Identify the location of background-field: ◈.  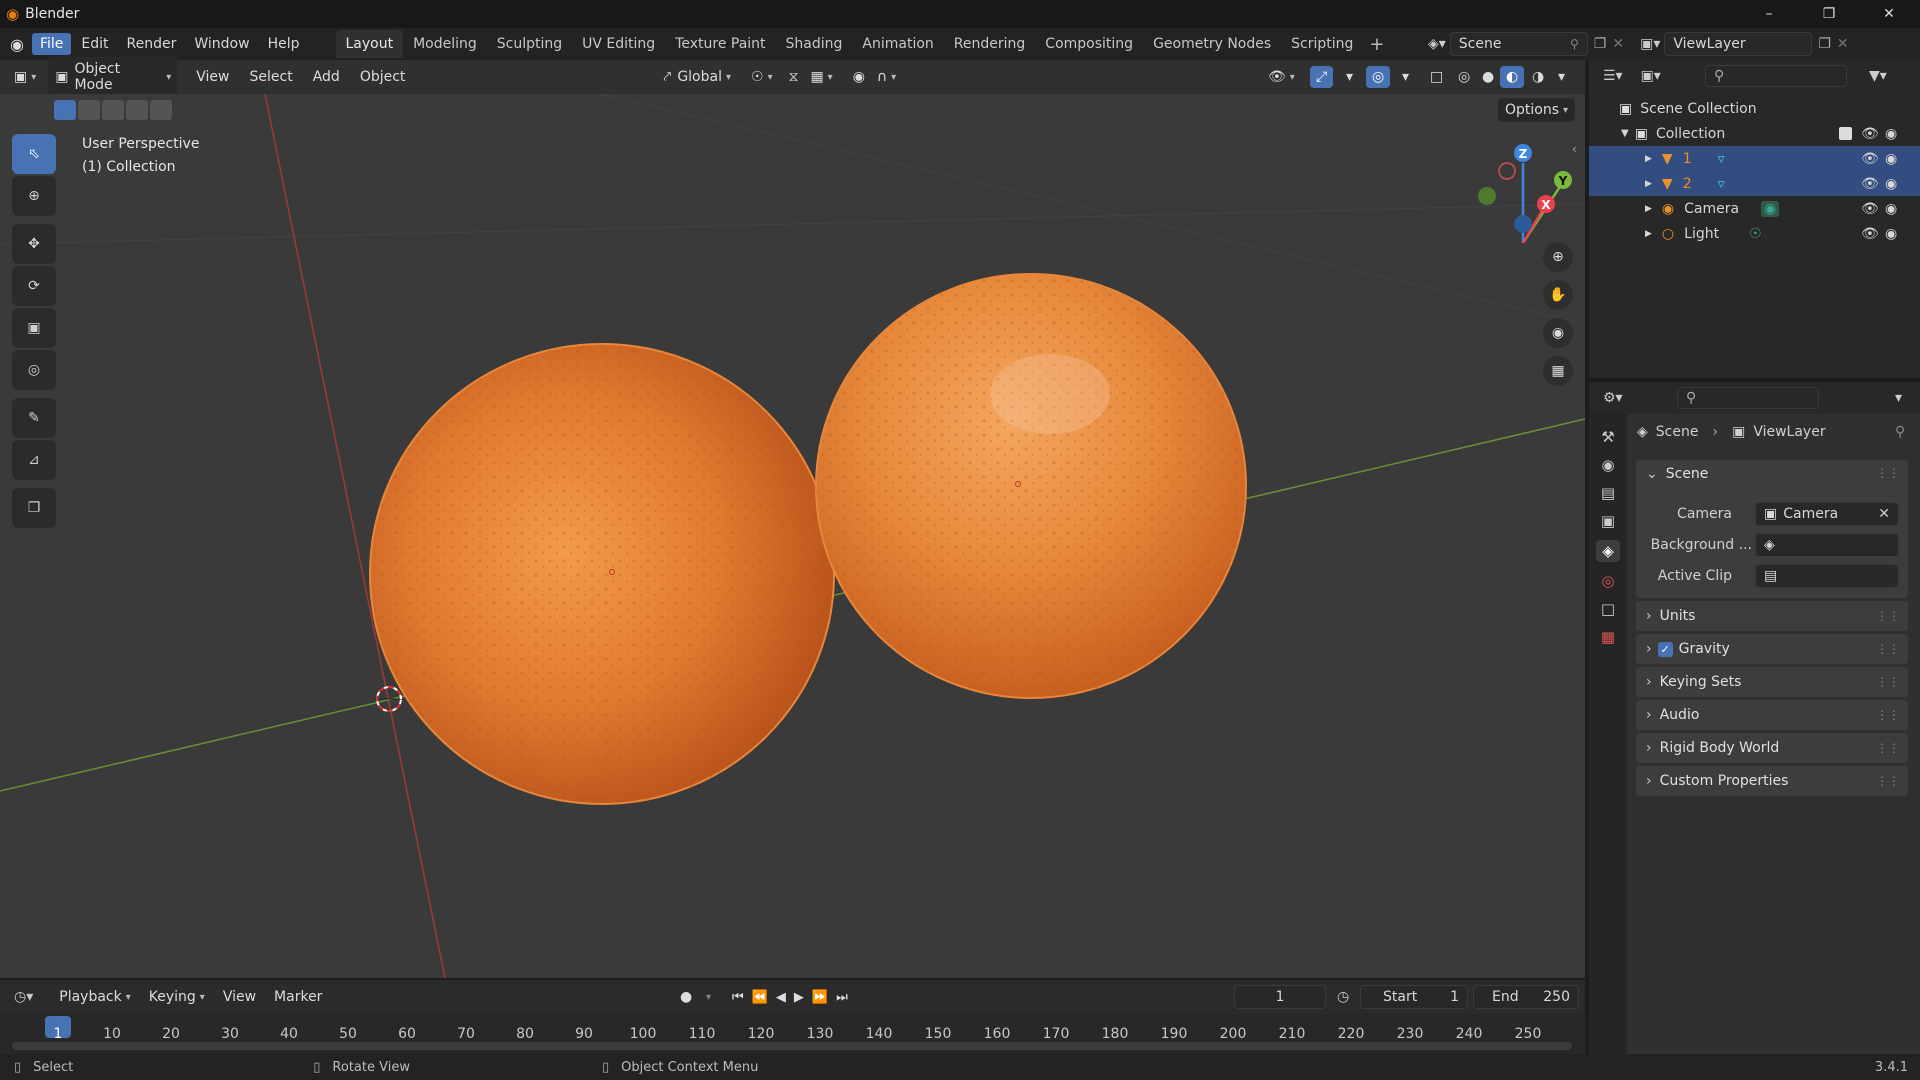
(1827, 545).